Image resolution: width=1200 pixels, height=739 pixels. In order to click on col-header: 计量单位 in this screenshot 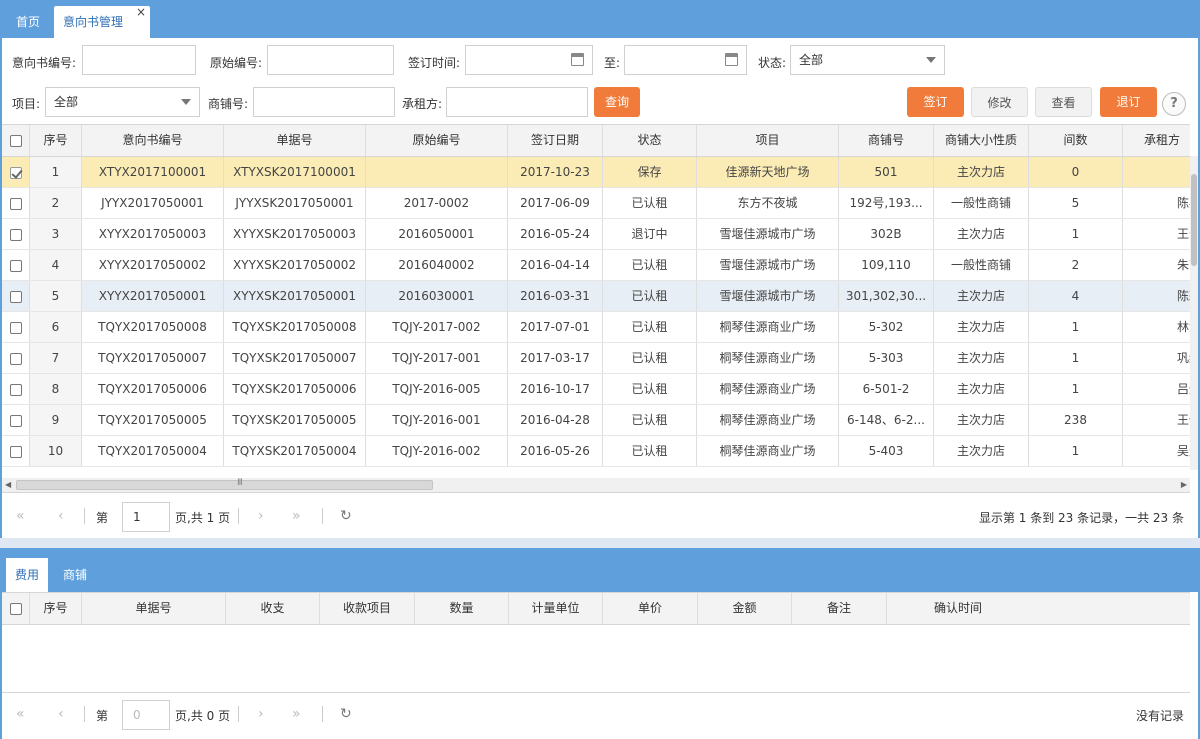, I will do `click(556, 608)`.